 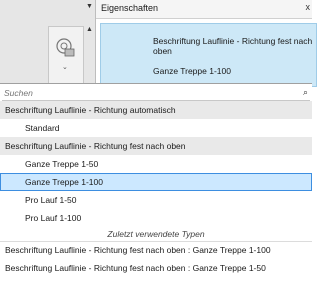 I want to click on search-bar: ⌕, so click(x=156, y=93).